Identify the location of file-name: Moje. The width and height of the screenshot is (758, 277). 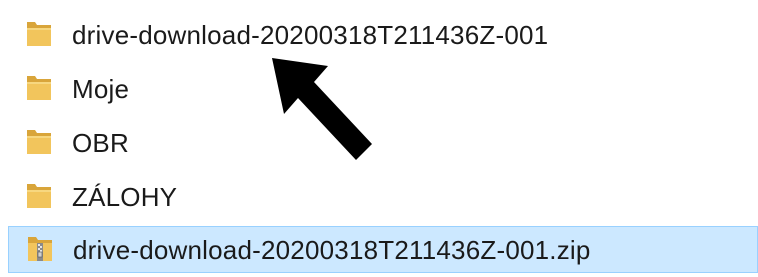
(101, 89).